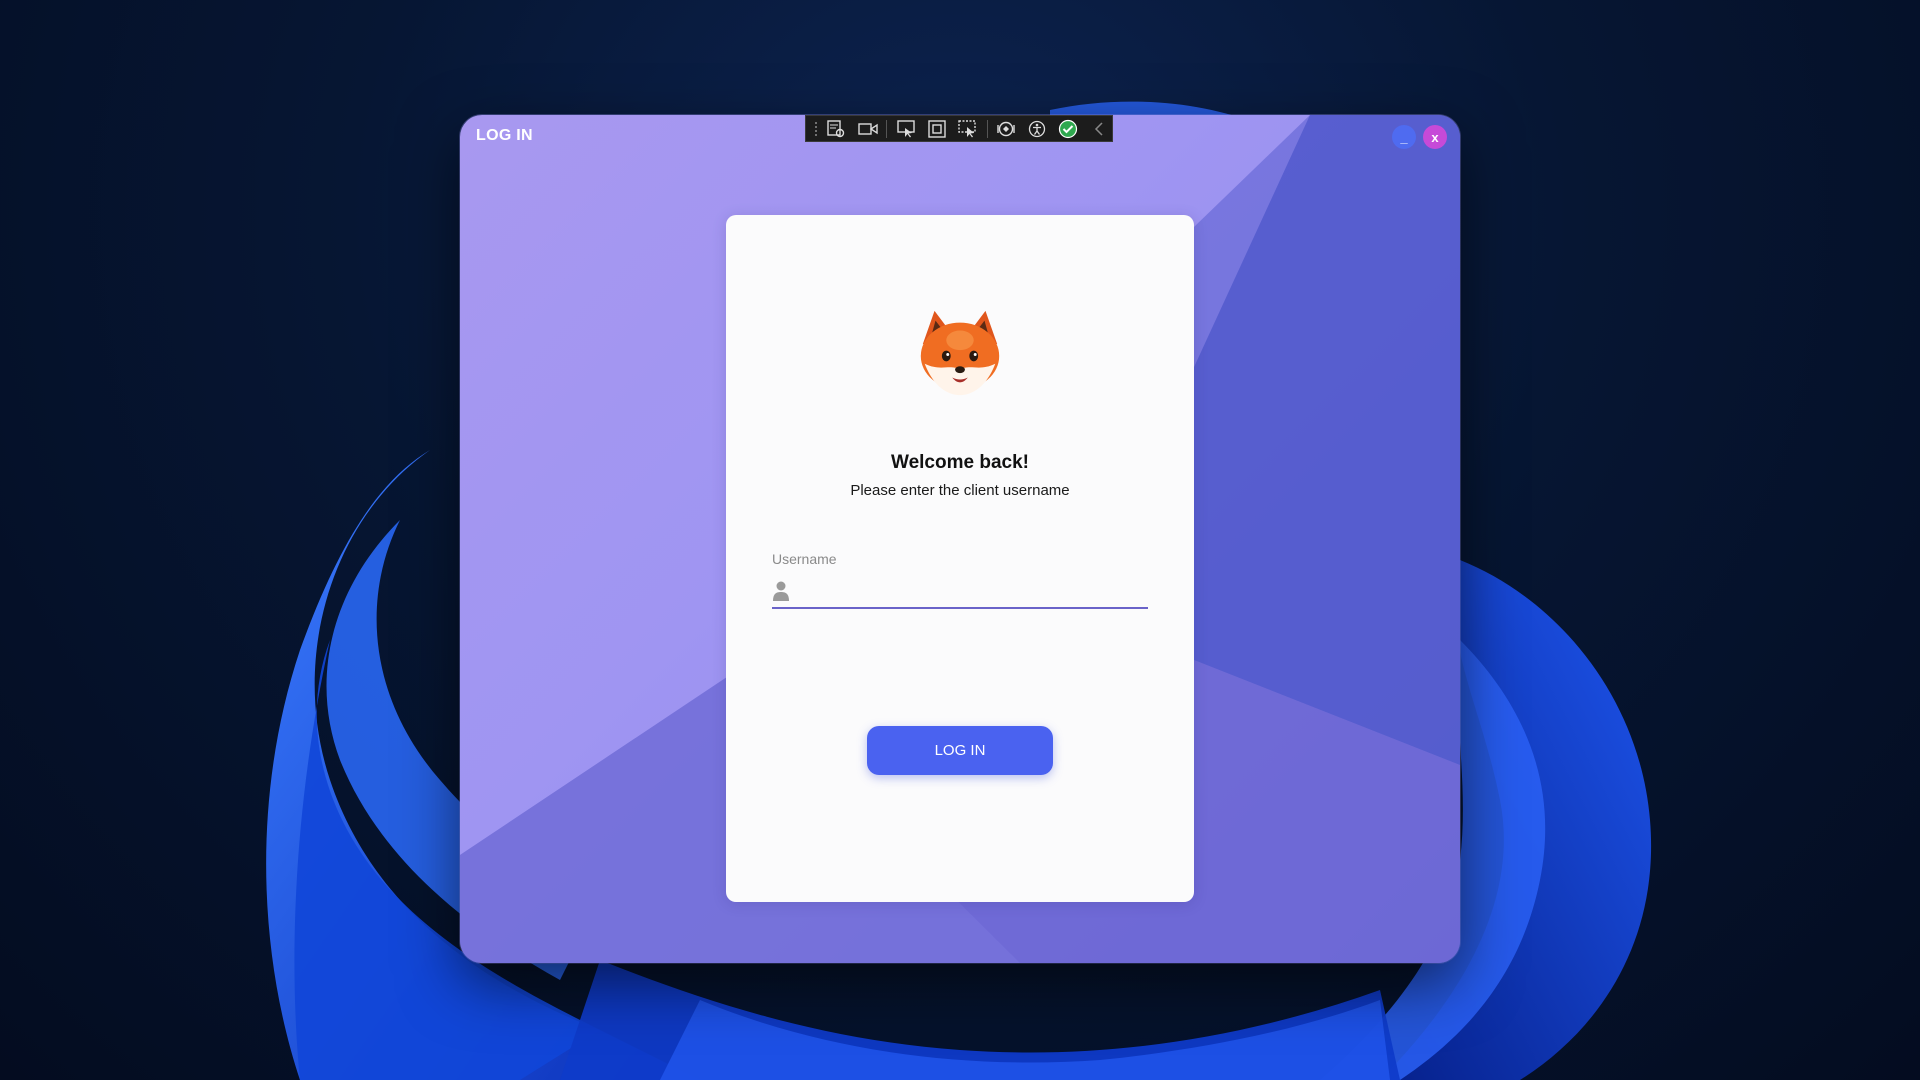 This screenshot has height=1080, width=1920. I want to click on live-visual-tree-icon, so click(836, 129).